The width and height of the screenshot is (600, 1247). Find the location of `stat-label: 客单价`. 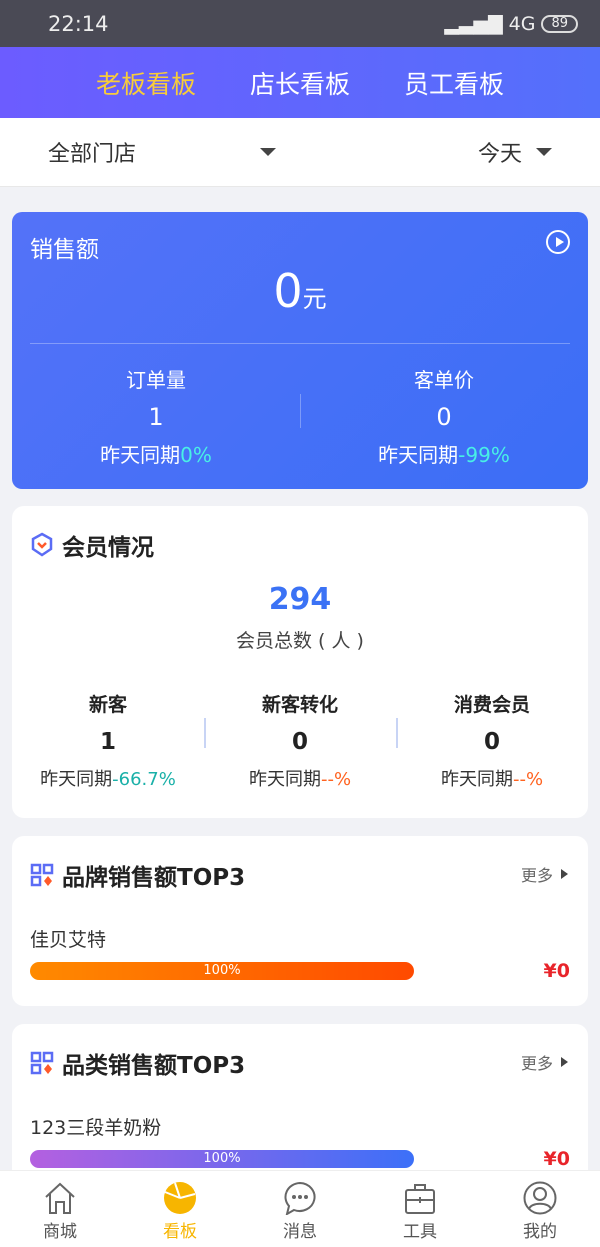

stat-label: 客单价 is located at coordinates (444, 380).